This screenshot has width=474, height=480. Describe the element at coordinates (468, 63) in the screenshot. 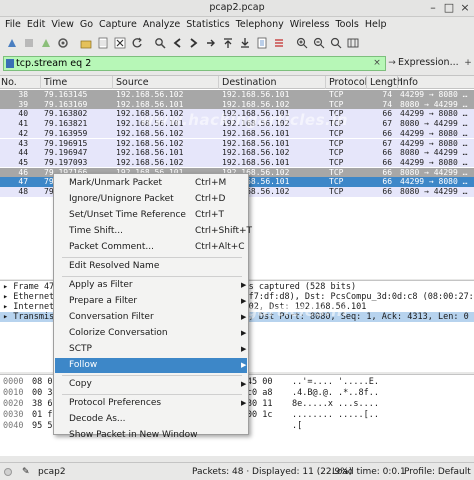

I see `add-filter-button-icon: +` at that location.